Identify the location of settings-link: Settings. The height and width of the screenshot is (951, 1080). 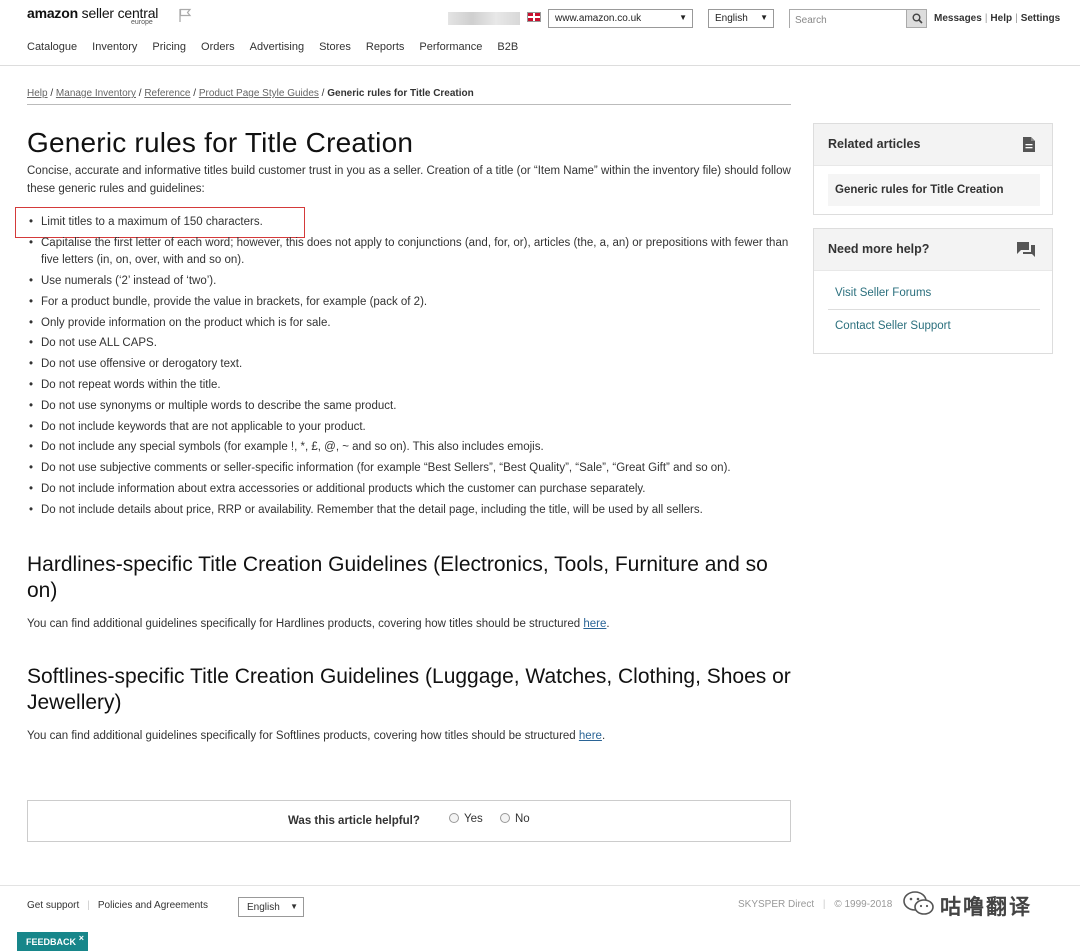
(1040, 18).